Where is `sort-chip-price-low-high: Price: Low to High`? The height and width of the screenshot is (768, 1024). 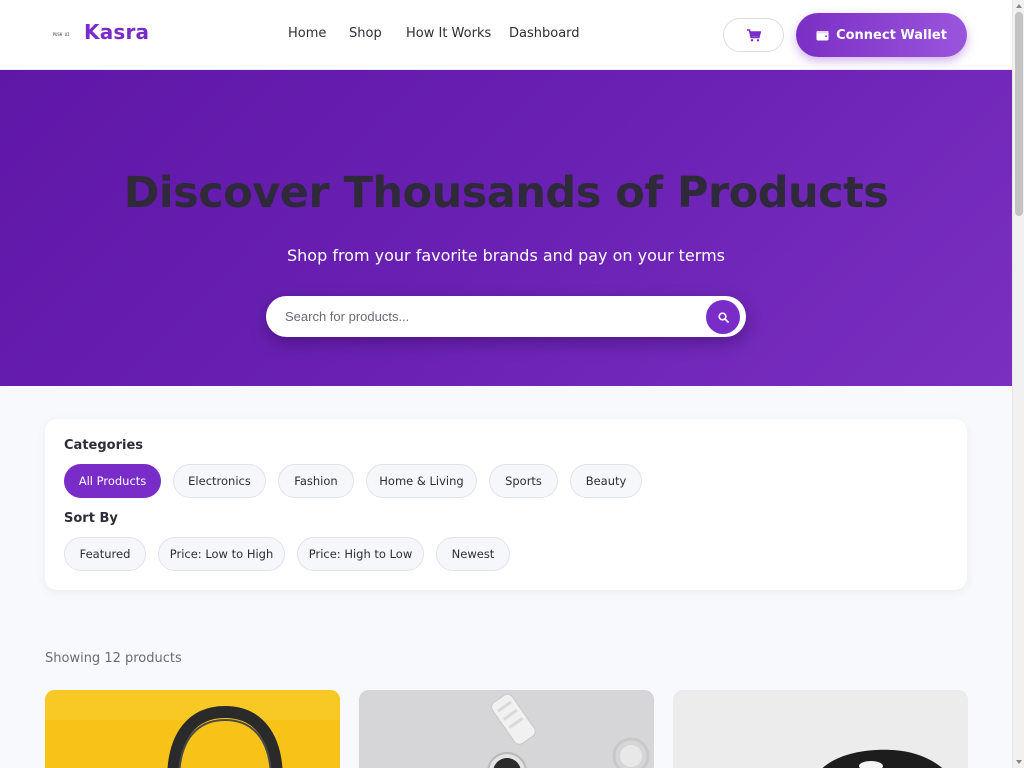
sort-chip-price-low-high: Price: Low to High is located at coordinates (221, 554).